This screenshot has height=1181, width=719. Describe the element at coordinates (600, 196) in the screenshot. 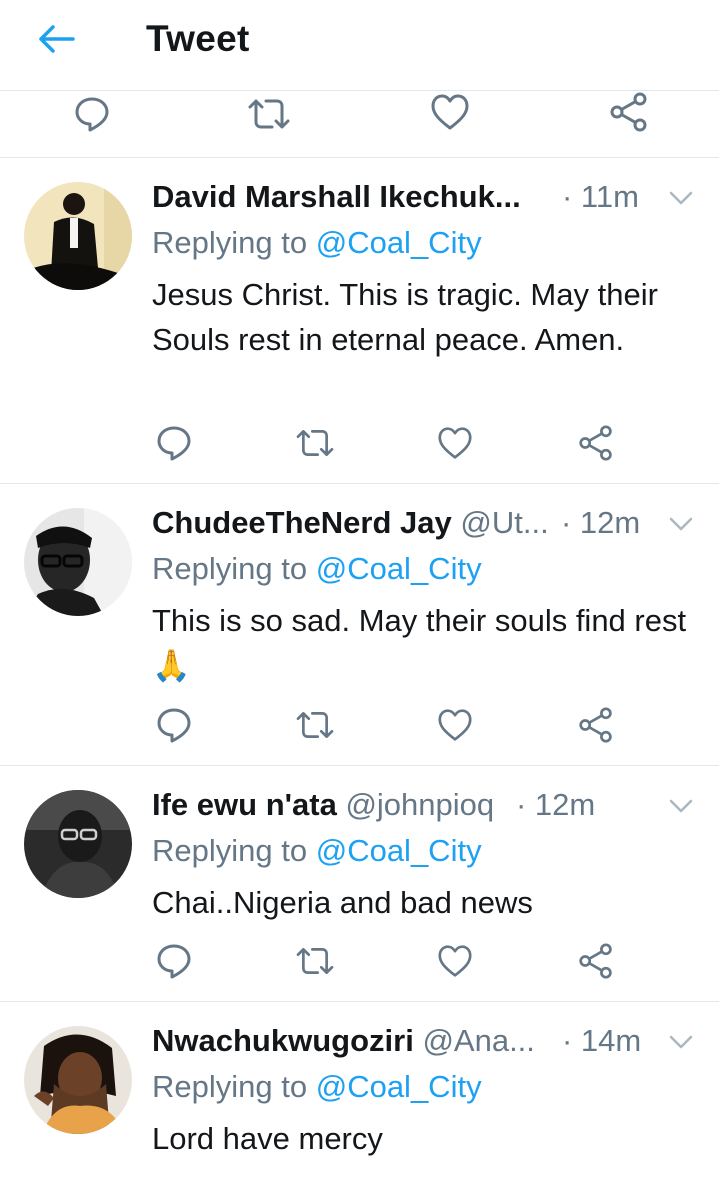

I see `tweet-timestamp: · 11m` at that location.